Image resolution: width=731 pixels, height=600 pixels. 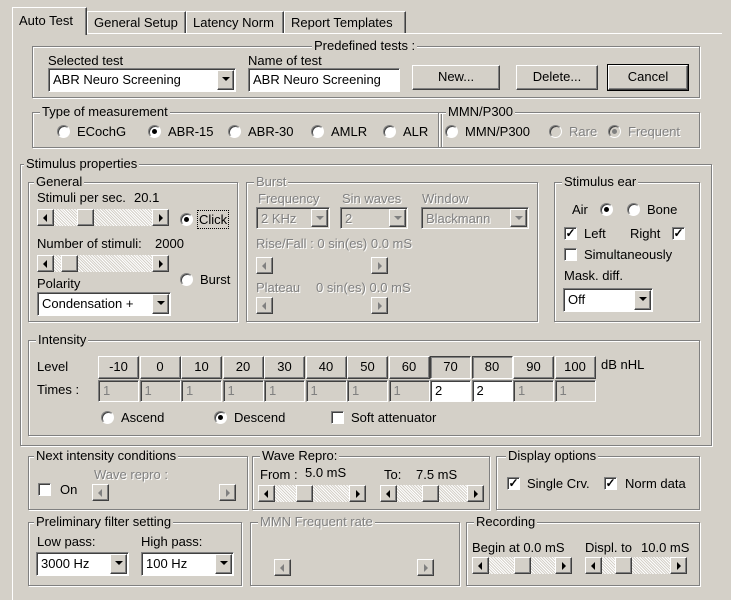 I want to click on begin-at-scrollbar, so click(x=522, y=565).